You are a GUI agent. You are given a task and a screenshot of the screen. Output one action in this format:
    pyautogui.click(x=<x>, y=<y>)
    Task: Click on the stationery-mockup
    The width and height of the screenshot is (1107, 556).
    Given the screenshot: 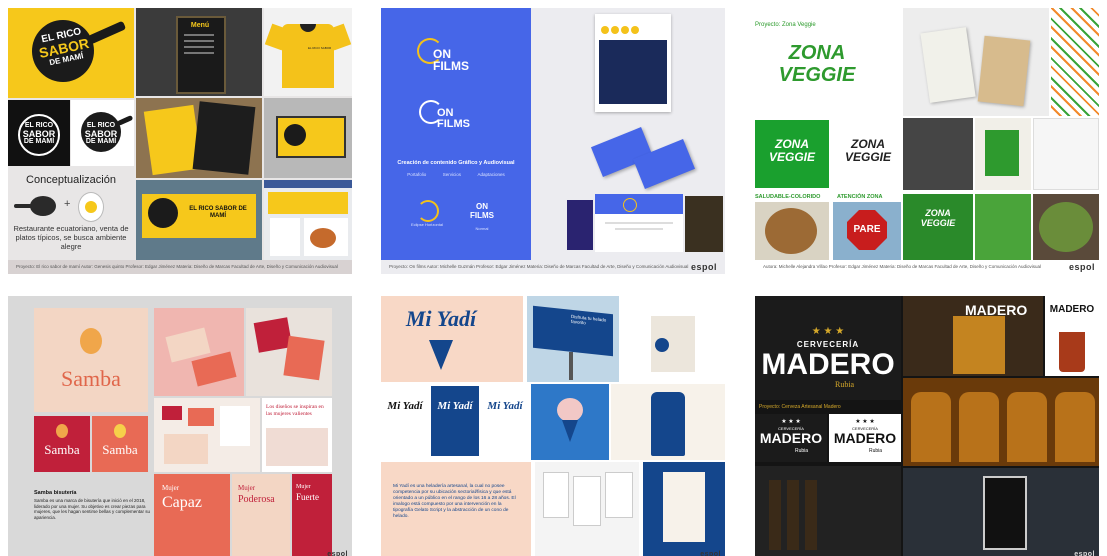 What is the action you would take?
    pyautogui.click(x=207, y=435)
    